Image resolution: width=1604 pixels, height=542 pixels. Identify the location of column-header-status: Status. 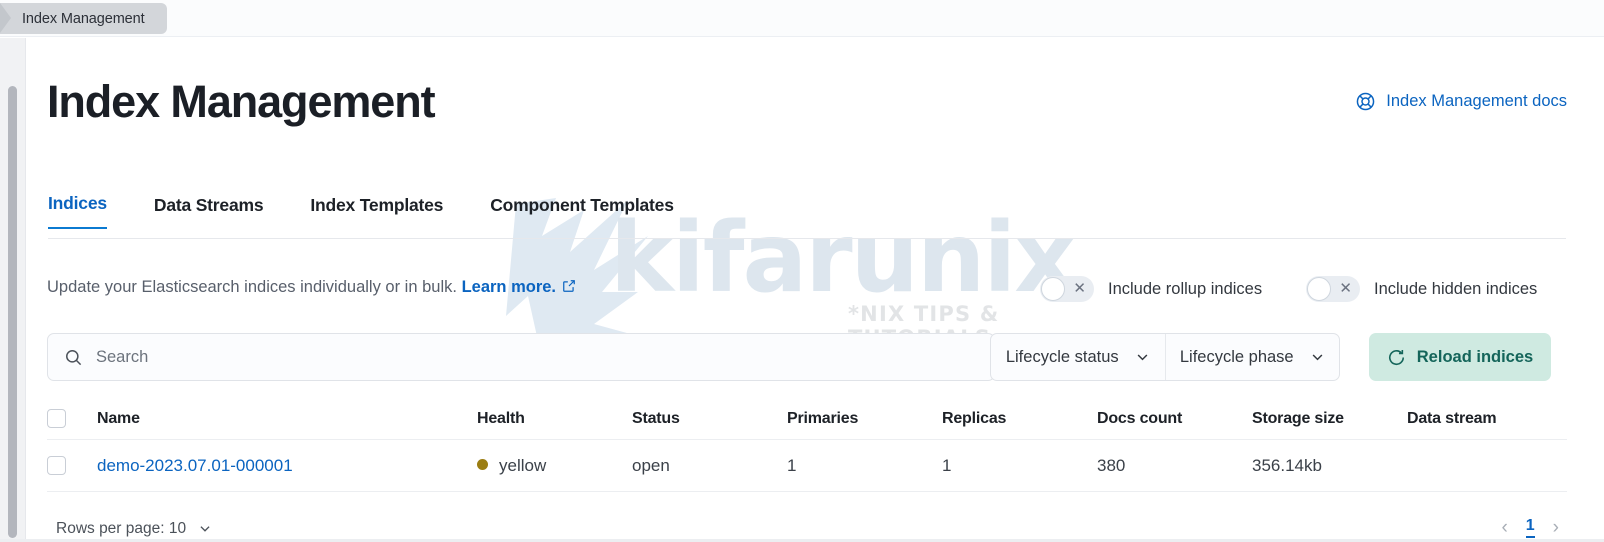
(709, 419).